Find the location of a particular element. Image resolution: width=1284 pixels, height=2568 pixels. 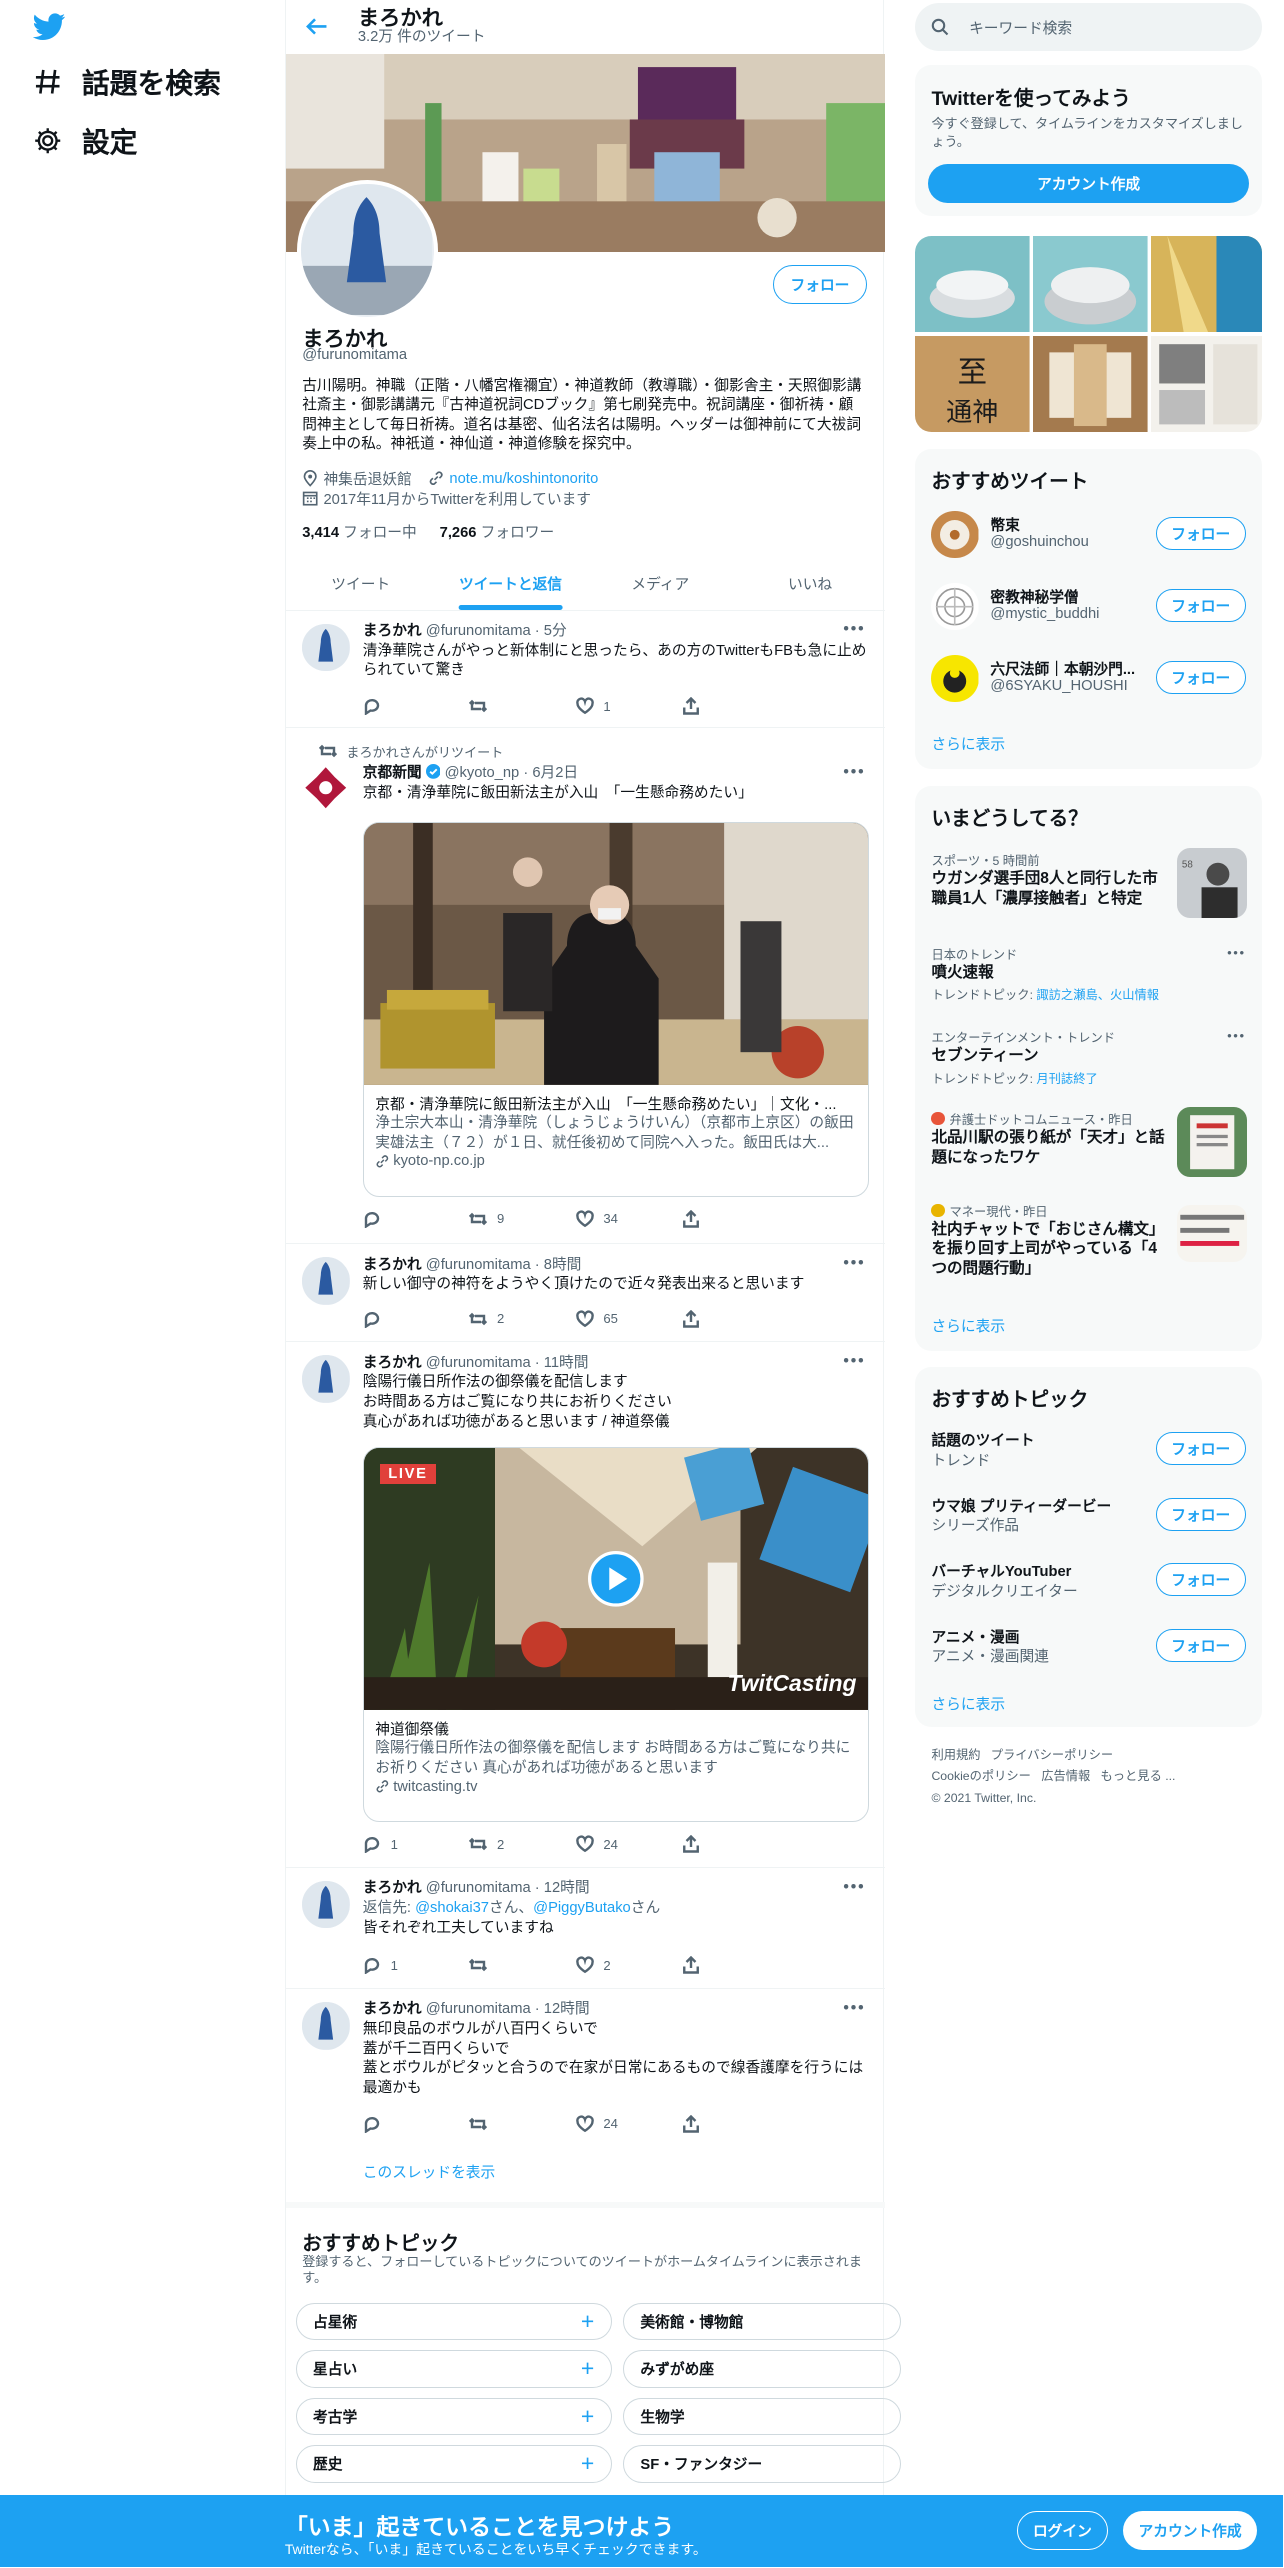

tweet-time: 12時間 is located at coordinates (567, 1888).